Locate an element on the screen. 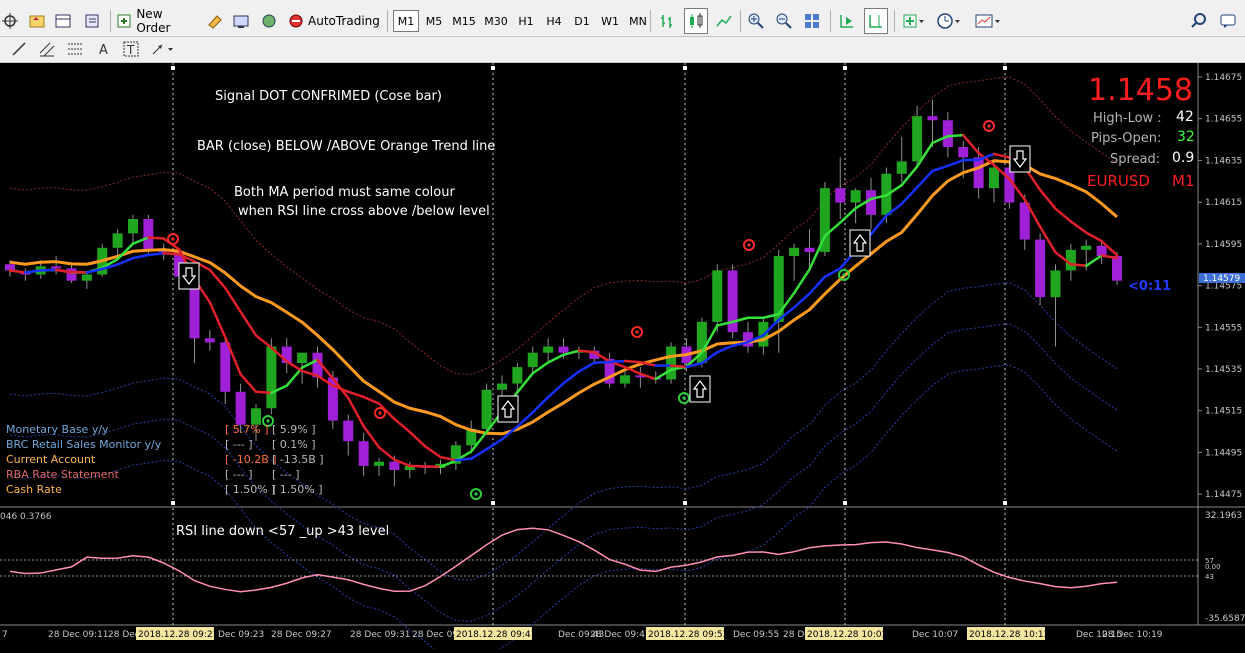 This screenshot has height=653, width=1245. fibonacci-icon is located at coordinates (75, 49).